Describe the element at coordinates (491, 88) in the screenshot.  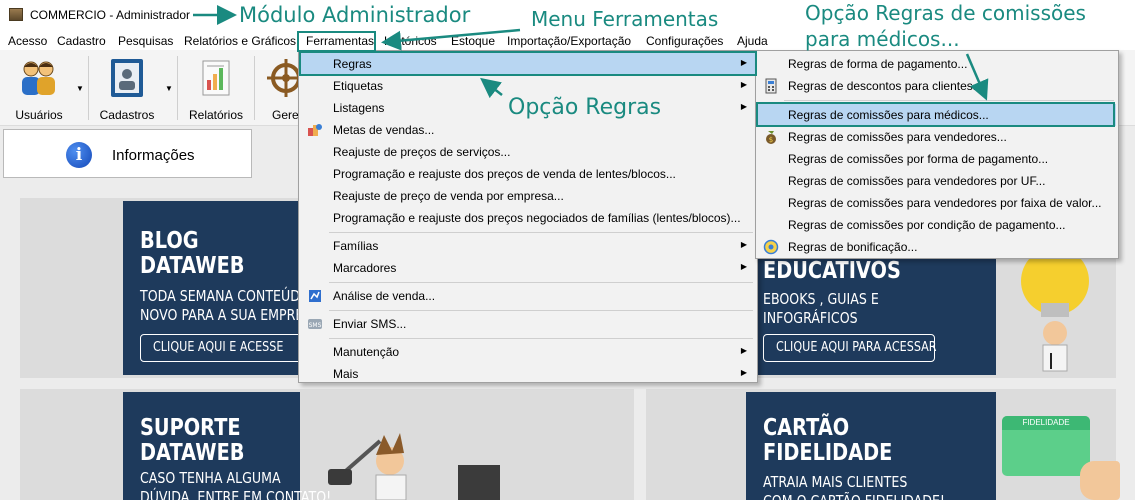
I see `arrow-opcao-regras` at that location.